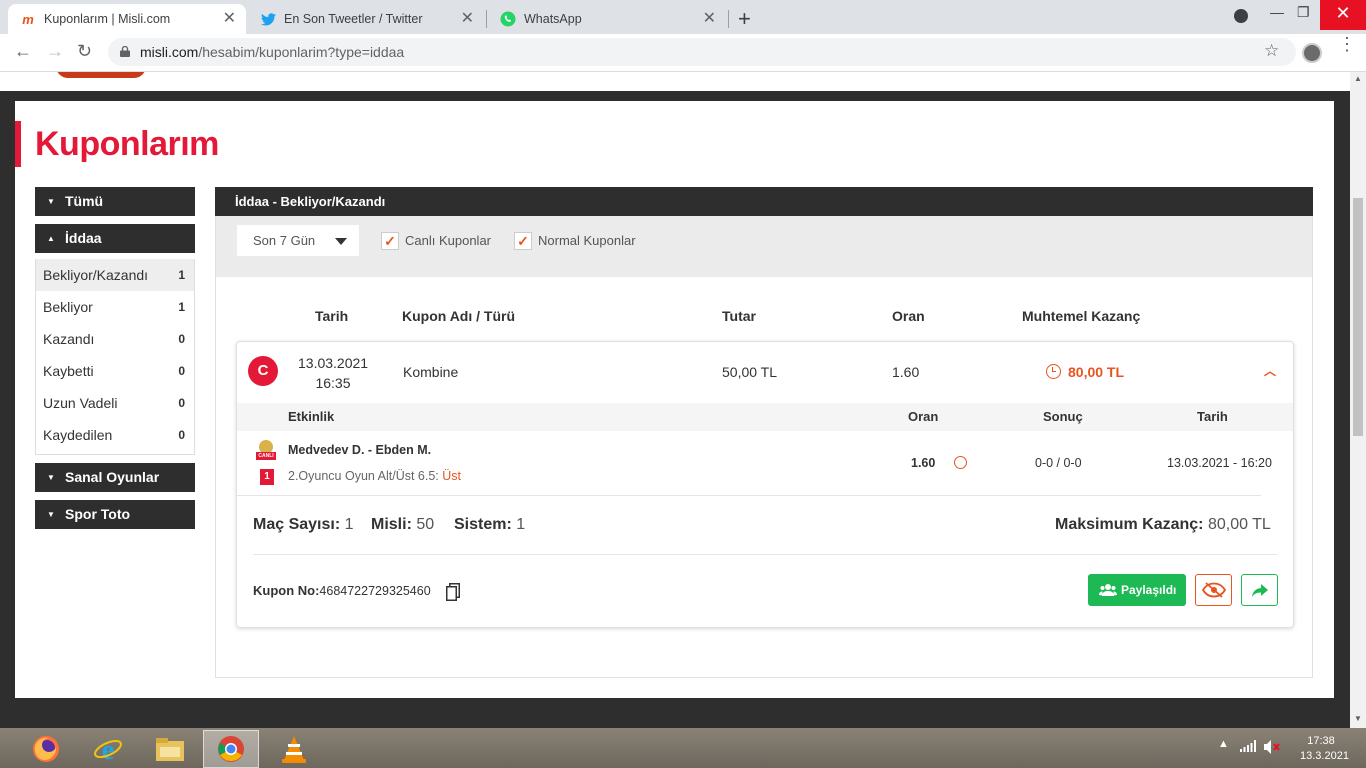  What do you see at coordinates (607, 19) in the screenshot?
I see `tab-whatsapp: WhatsApp ✕` at bounding box center [607, 19].